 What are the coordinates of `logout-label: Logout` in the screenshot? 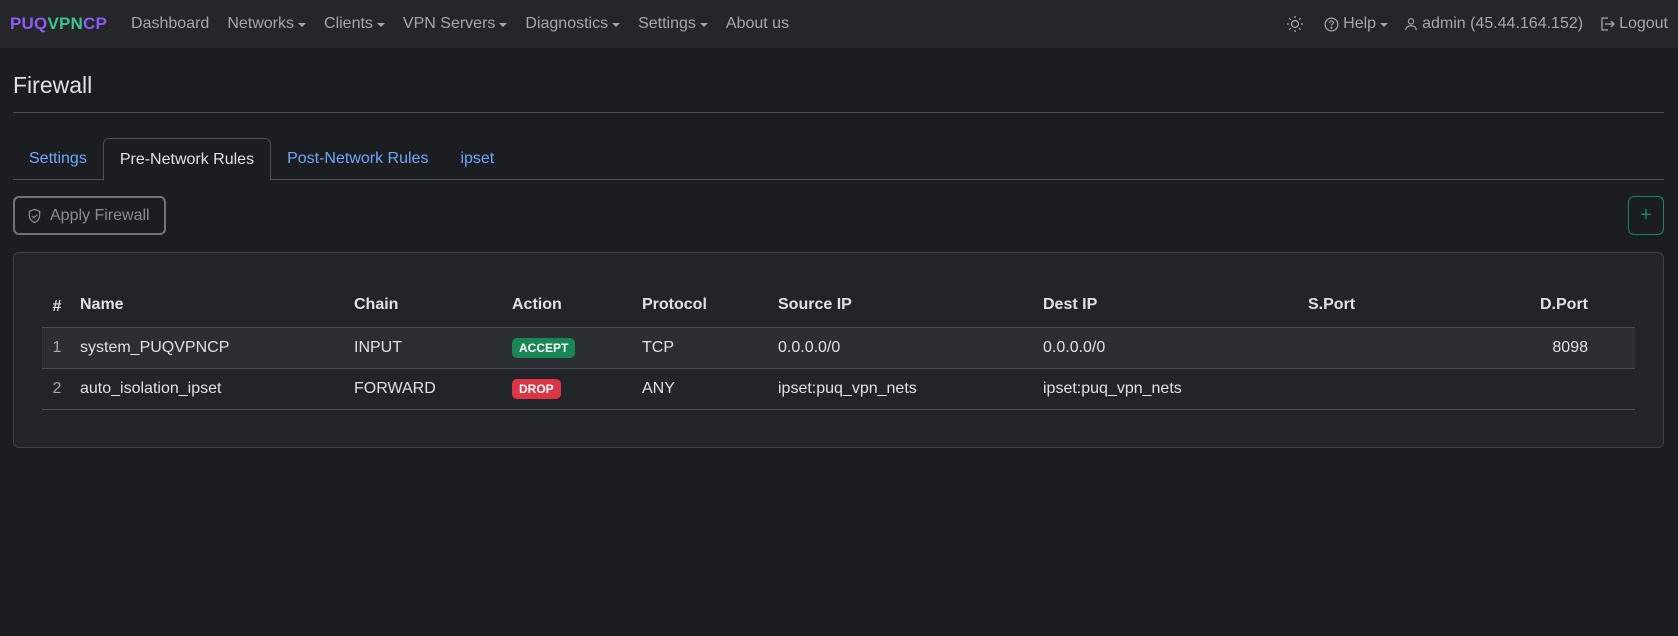 It's located at (1643, 23).